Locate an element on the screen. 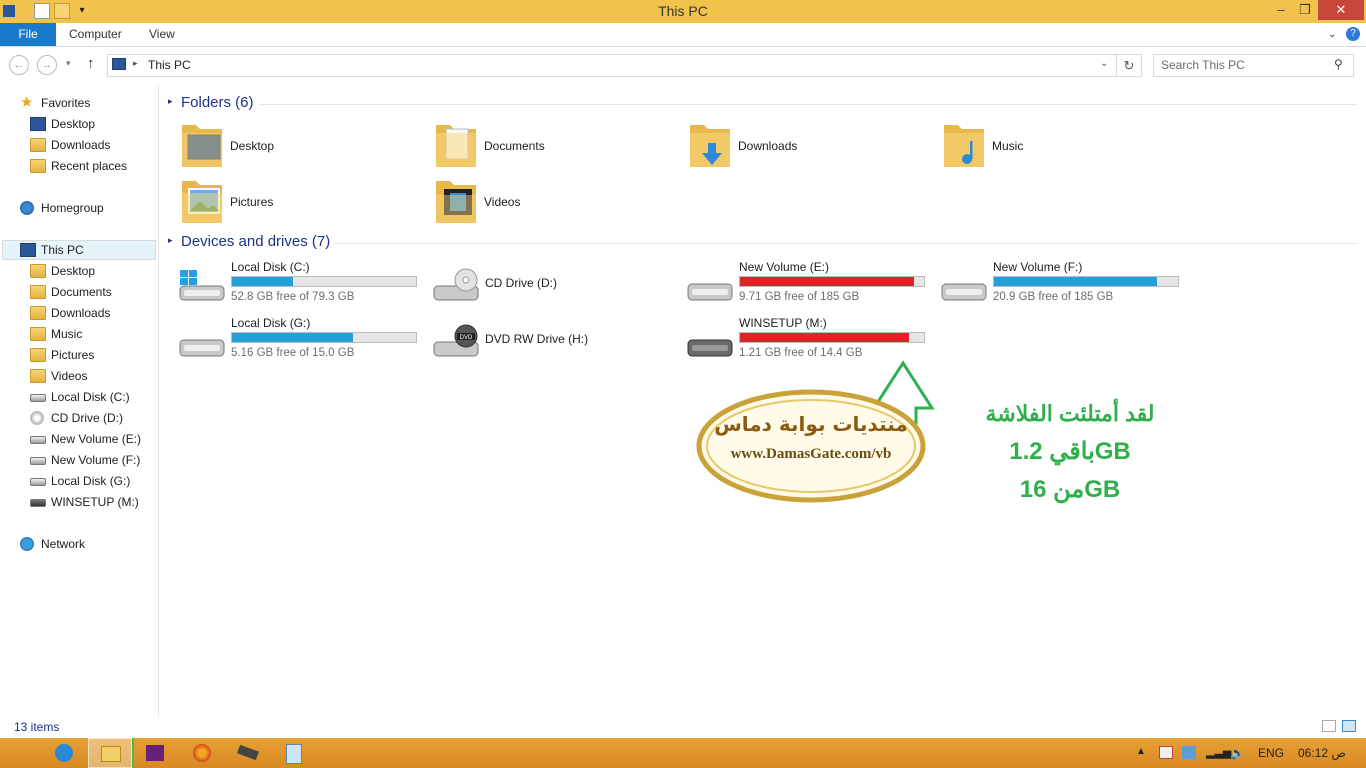 The height and width of the screenshot is (768, 1366). annotation-line3: من 16GB is located at coordinates (1070, 489).